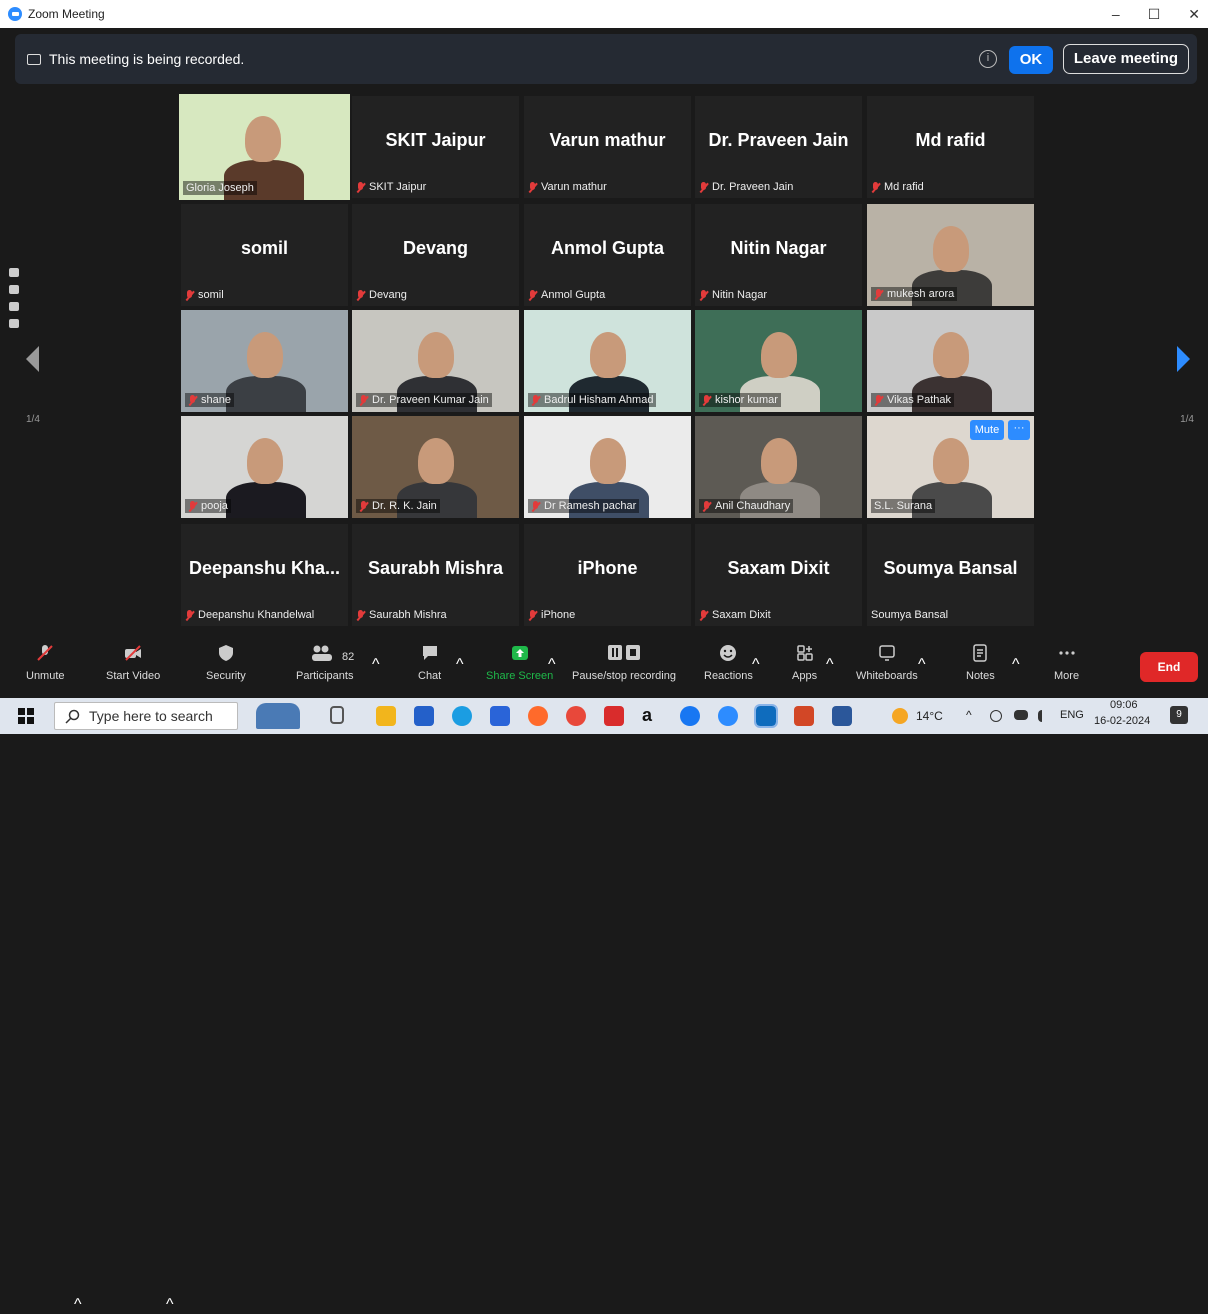  What do you see at coordinates (778, 467) in the screenshot?
I see `participant-tile: Anil Chaudhary` at bounding box center [778, 467].